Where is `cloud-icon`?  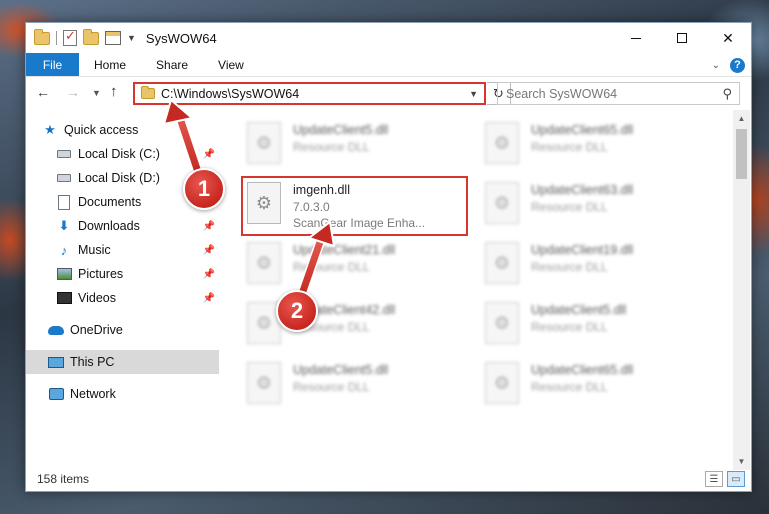
cloud-icon is located at coordinates (56, 330).